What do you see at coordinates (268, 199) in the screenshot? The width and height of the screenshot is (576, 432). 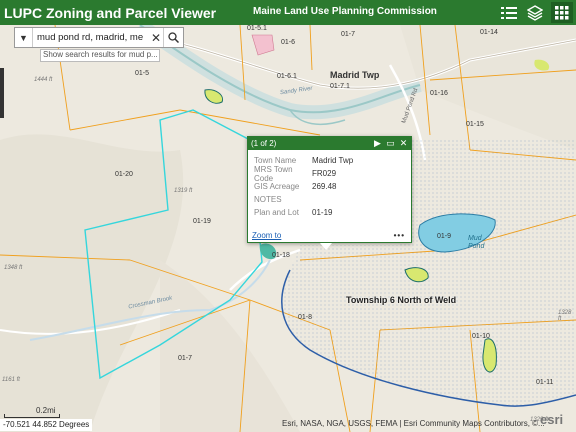 I see `notes-label: NOTES` at bounding box center [268, 199].